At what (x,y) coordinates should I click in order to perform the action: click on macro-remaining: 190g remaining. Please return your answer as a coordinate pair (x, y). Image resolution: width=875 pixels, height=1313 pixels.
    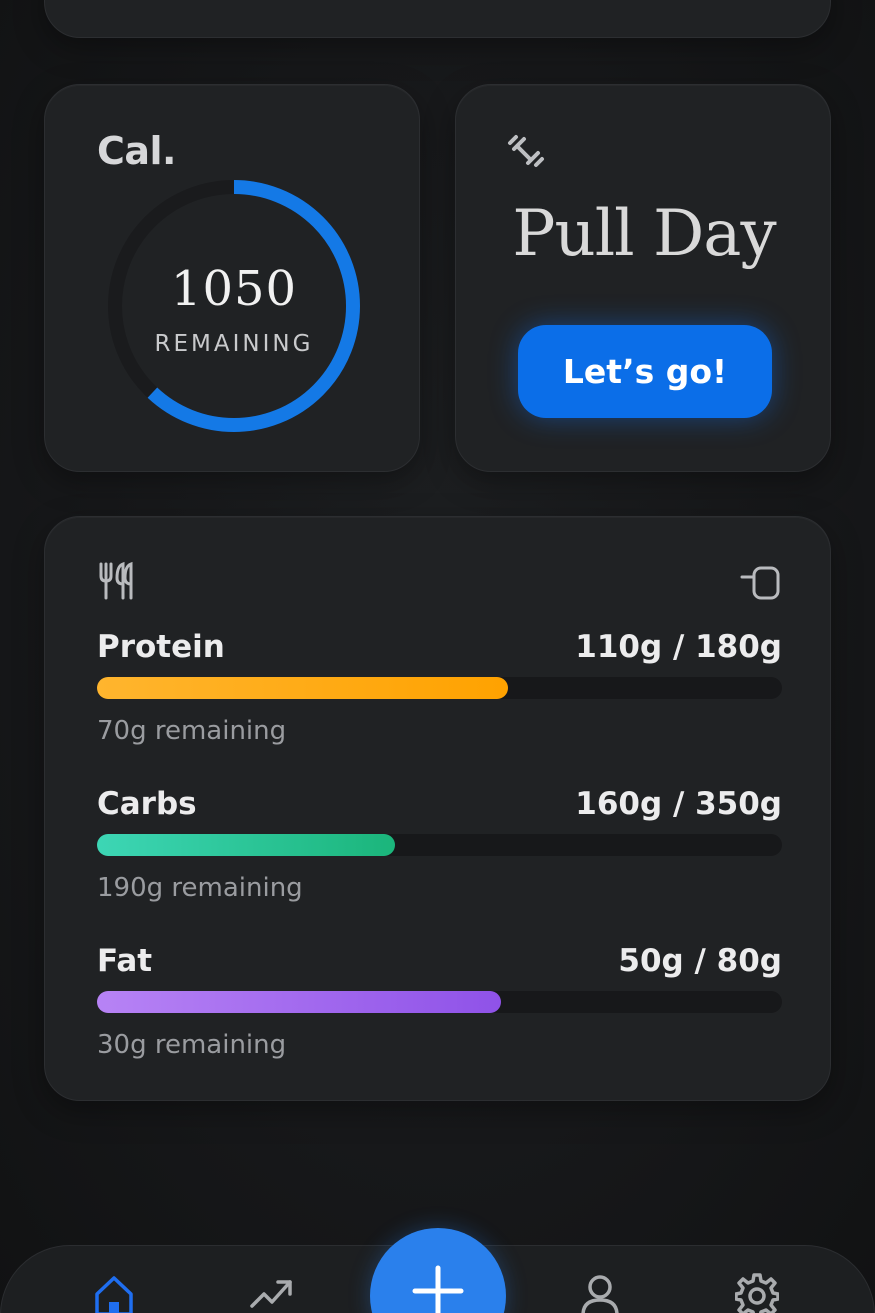
    Looking at the image, I should click on (200, 888).